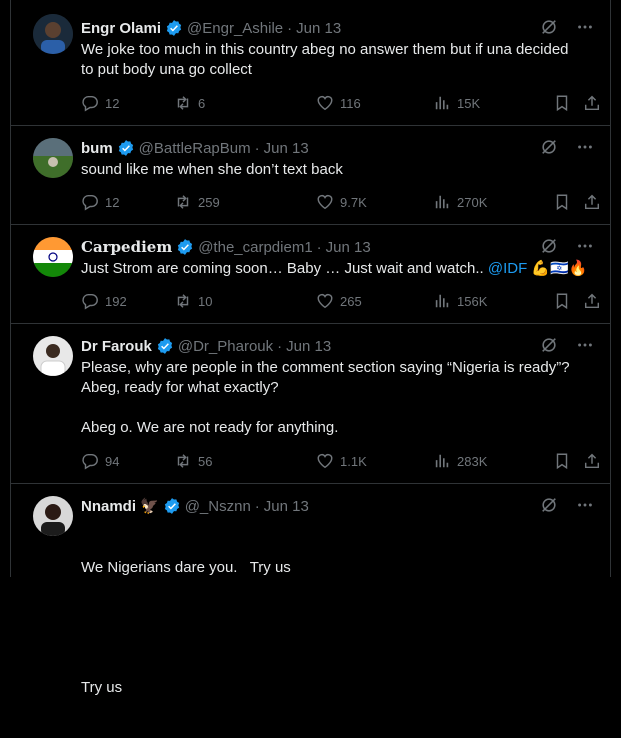 This screenshot has width=621, height=738. Describe the element at coordinates (193, 301) in the screenshot. I see `repost-button: 10` at that location.